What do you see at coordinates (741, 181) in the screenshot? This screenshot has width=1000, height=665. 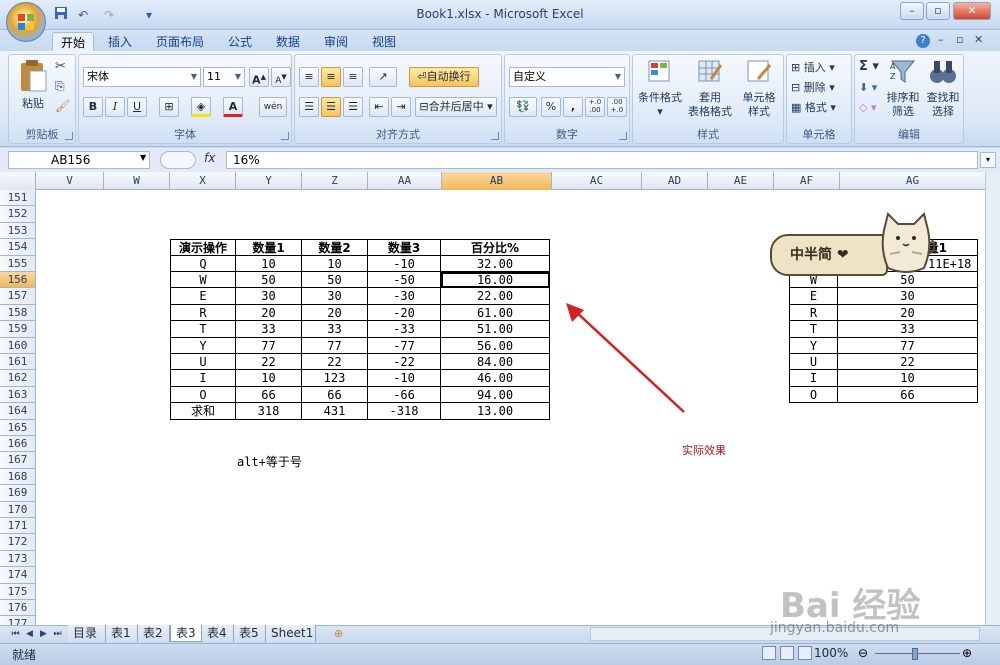 I see `column-header: AE` at bounding box center [741, 181].